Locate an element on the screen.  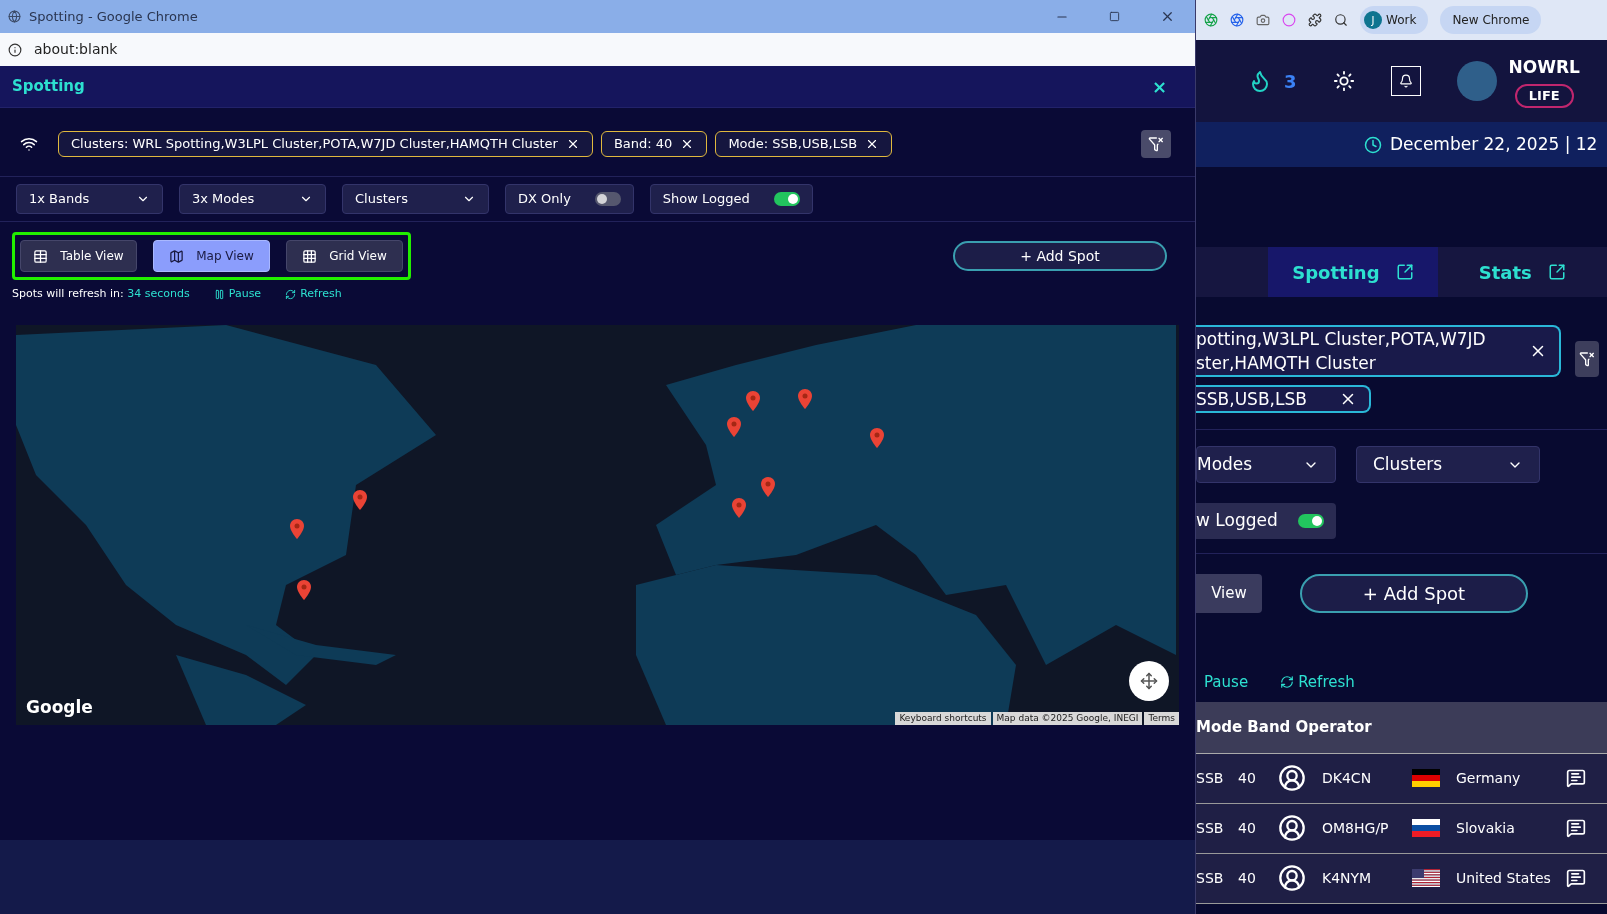
filter-chip: Band: 40 is located at coordinates (654, 144).